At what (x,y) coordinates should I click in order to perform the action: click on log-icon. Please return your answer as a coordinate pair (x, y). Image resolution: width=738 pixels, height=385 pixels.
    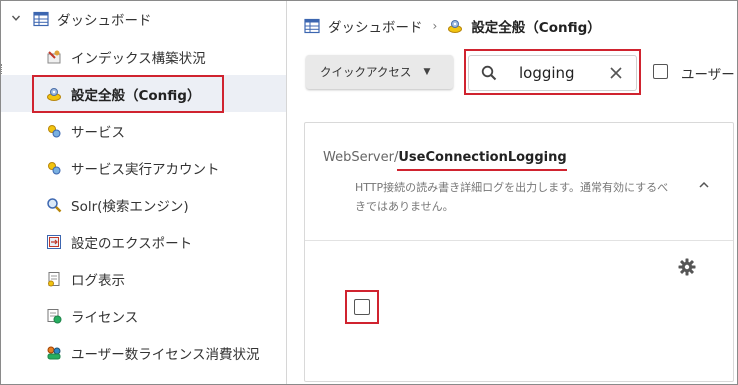
    Looking at the image, I should click on (54, 279).